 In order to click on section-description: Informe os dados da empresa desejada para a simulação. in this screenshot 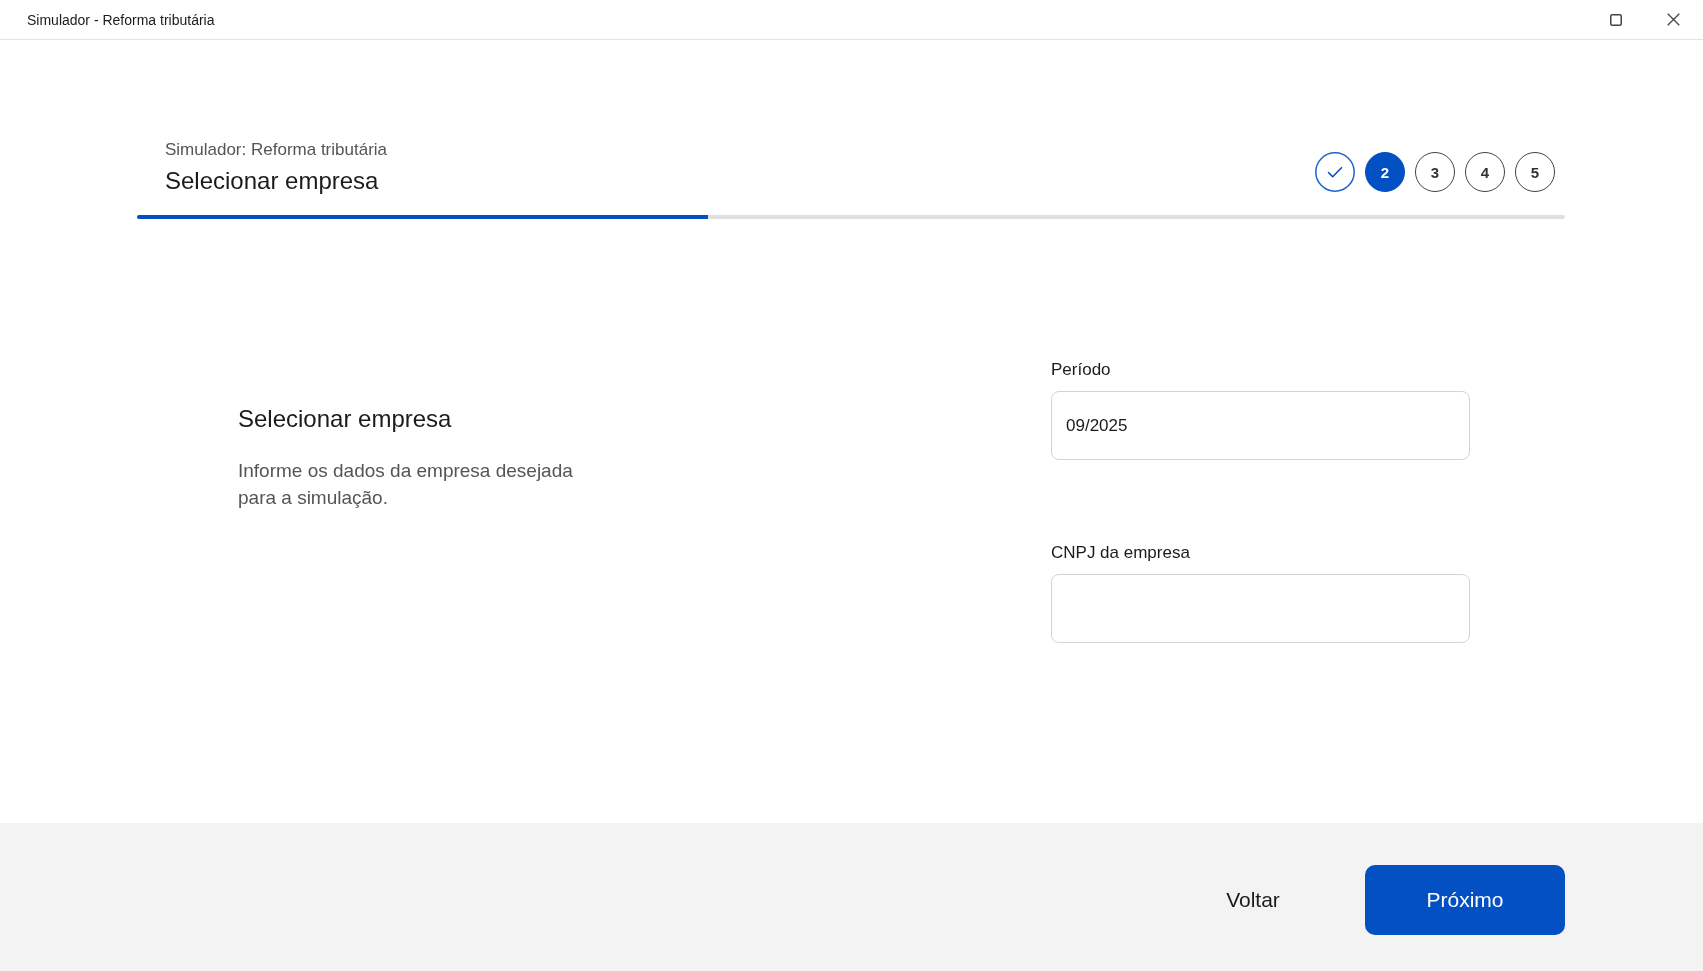, I will do `click(406, 484)`.